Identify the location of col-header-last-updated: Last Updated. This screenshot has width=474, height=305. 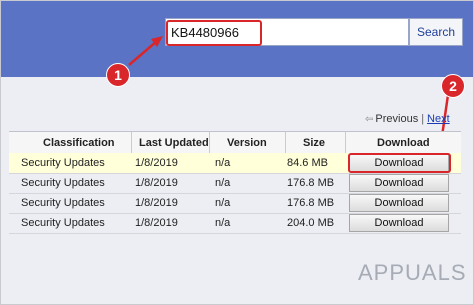
(174, 143).